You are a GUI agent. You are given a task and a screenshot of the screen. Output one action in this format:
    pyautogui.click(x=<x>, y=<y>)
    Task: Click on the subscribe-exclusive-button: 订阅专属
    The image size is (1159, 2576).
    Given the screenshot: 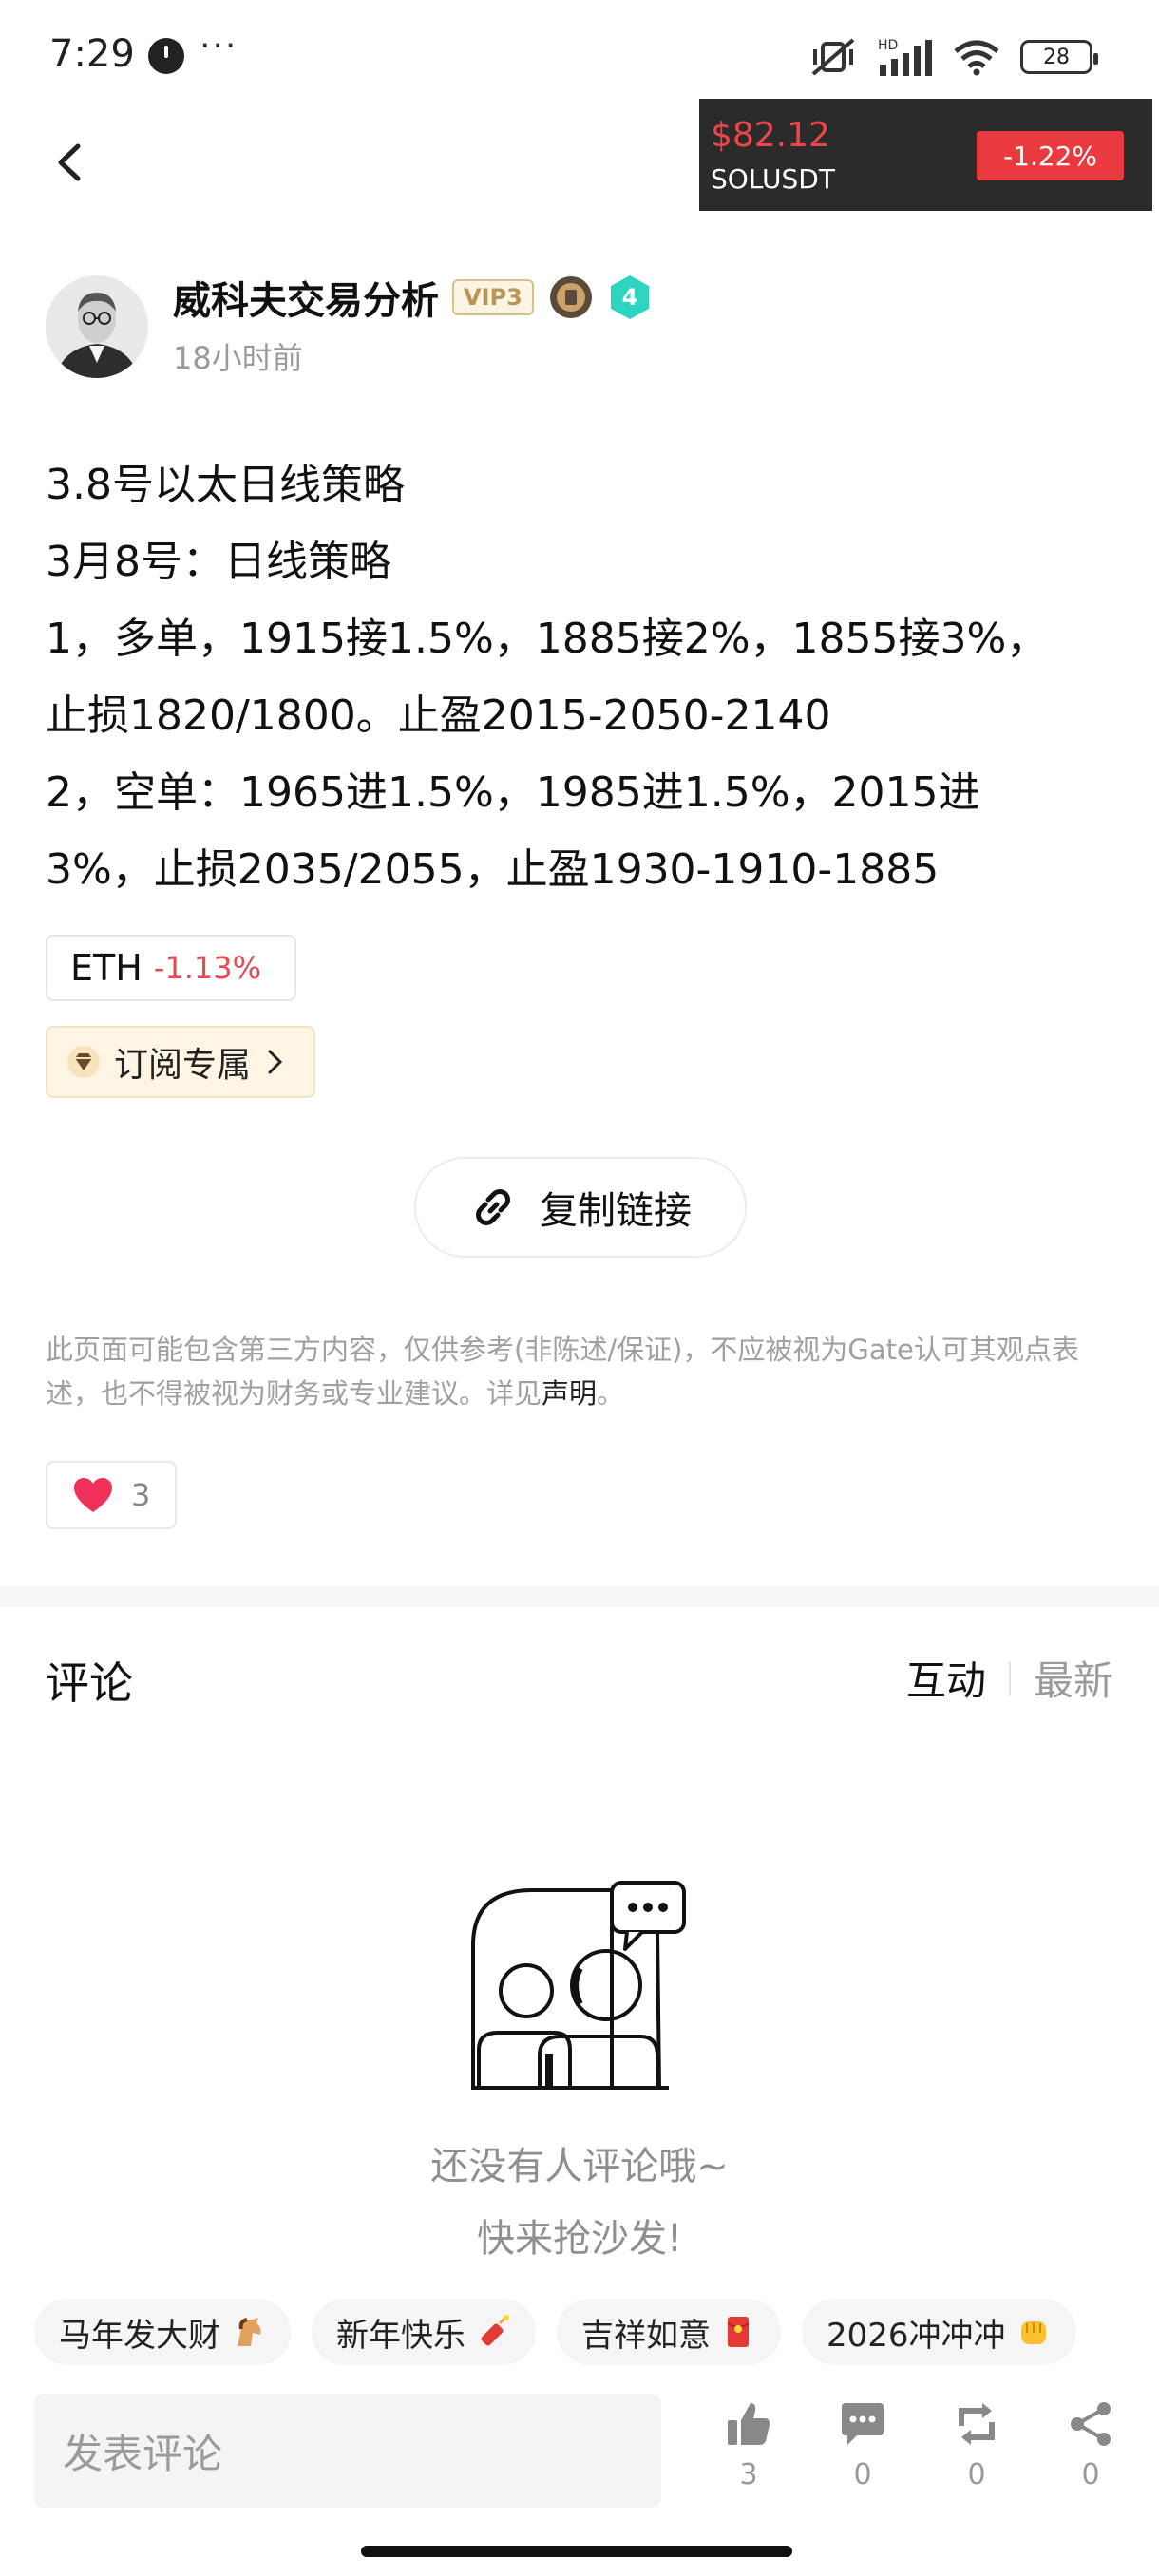 What is the action you would take?
    pyautogui.click(x=180, y=1062)
    